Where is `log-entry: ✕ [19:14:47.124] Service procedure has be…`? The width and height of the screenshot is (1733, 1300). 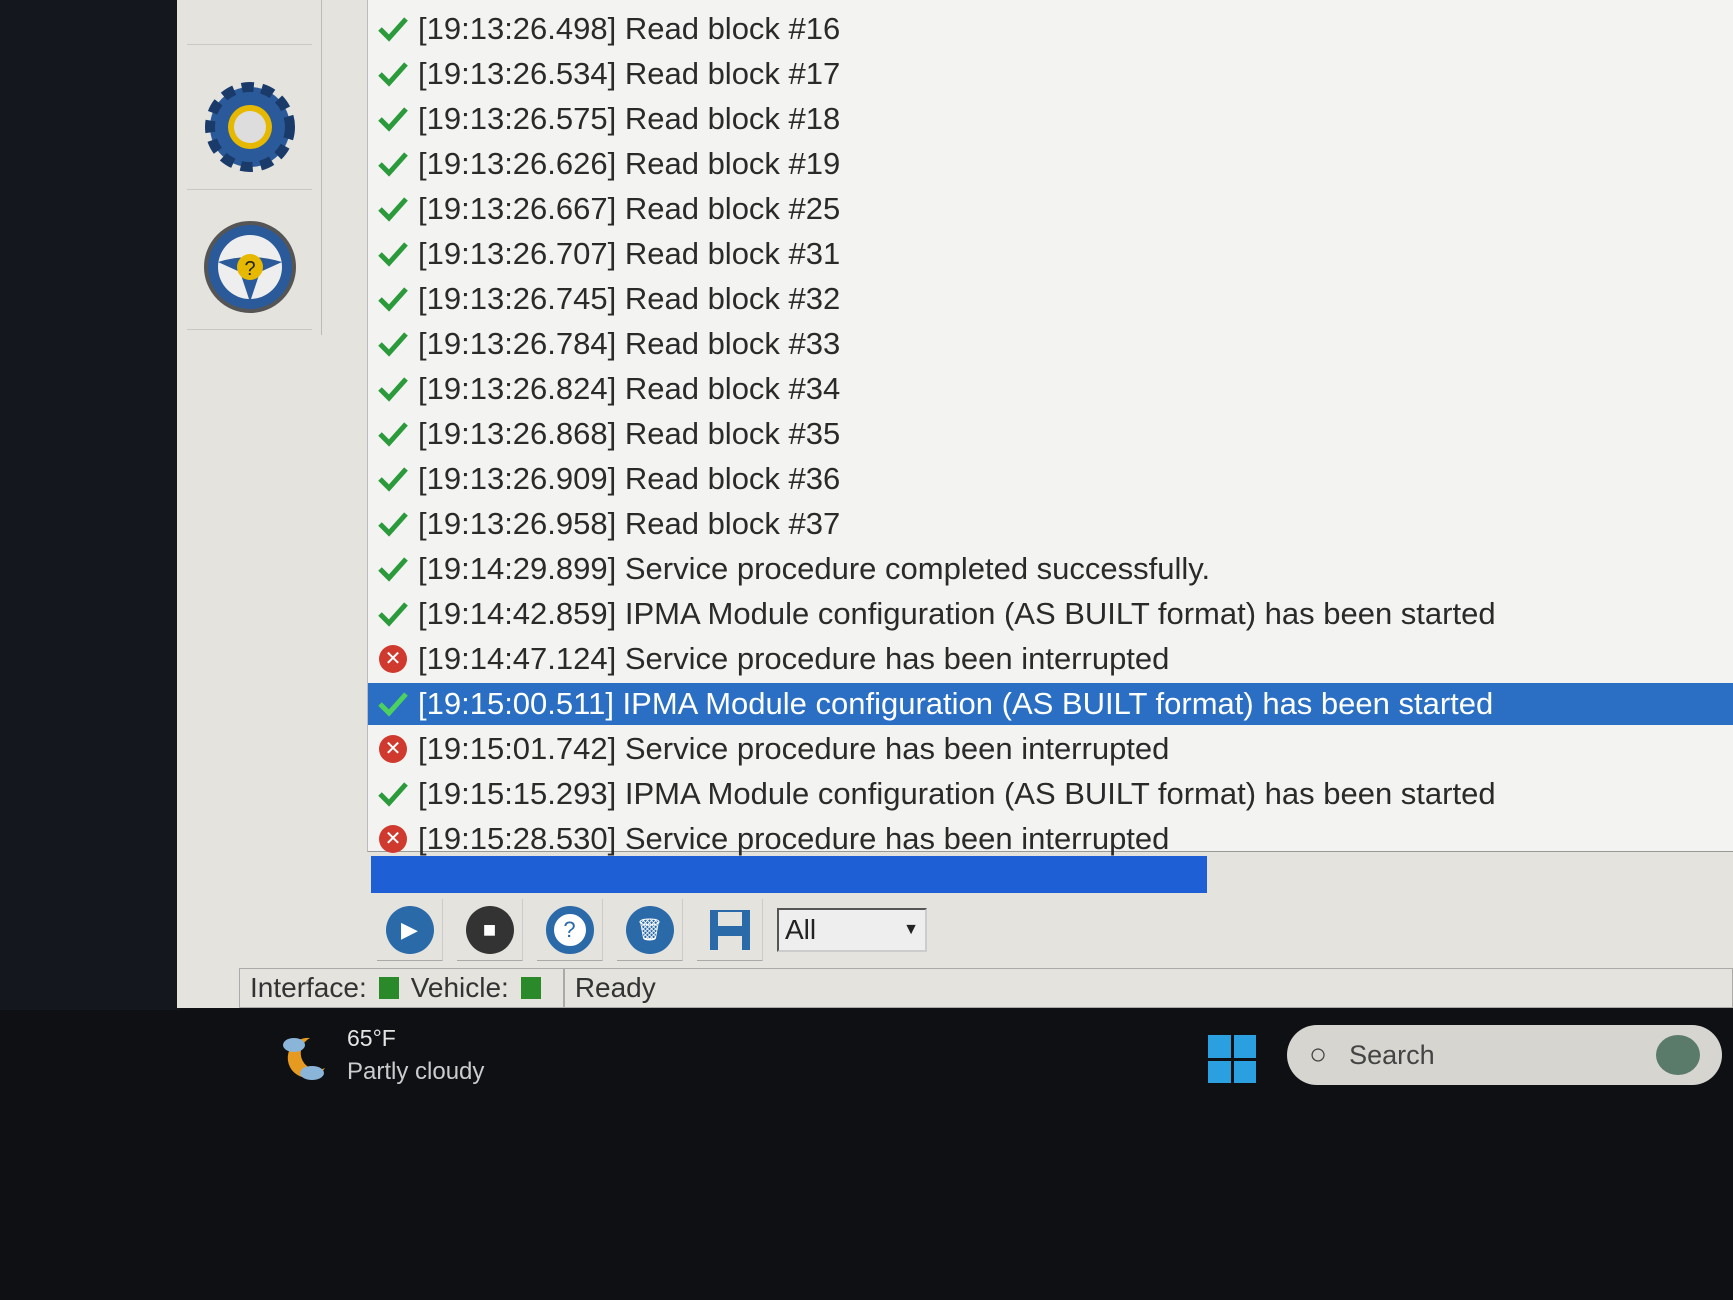
log-entry: ✕ [19:14:47.124] Service procedure has be… is located at coordinates (1050, 659).